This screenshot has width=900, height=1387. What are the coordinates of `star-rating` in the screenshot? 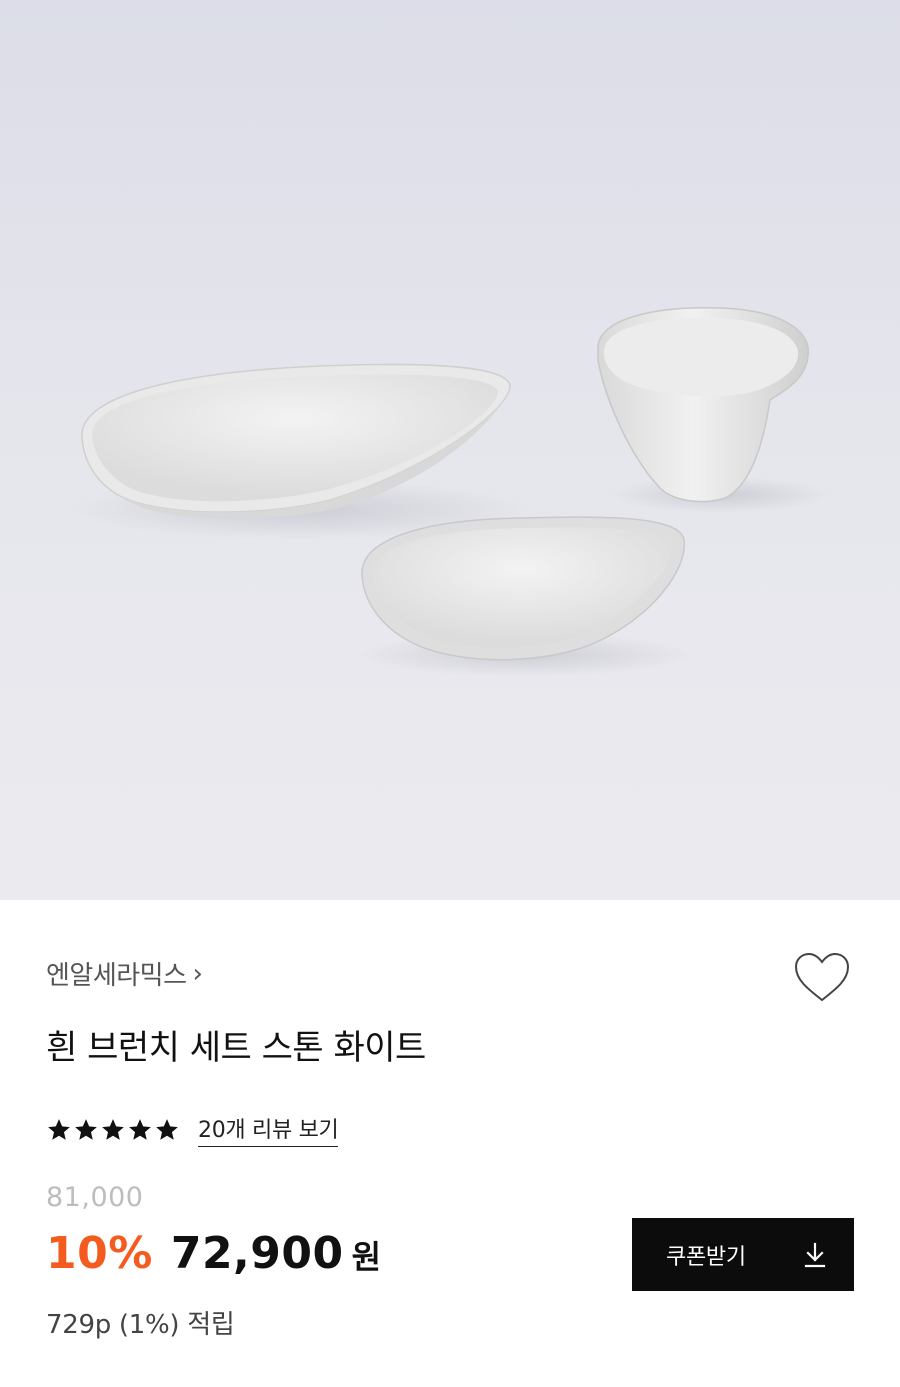 It's located at (113, 1130).